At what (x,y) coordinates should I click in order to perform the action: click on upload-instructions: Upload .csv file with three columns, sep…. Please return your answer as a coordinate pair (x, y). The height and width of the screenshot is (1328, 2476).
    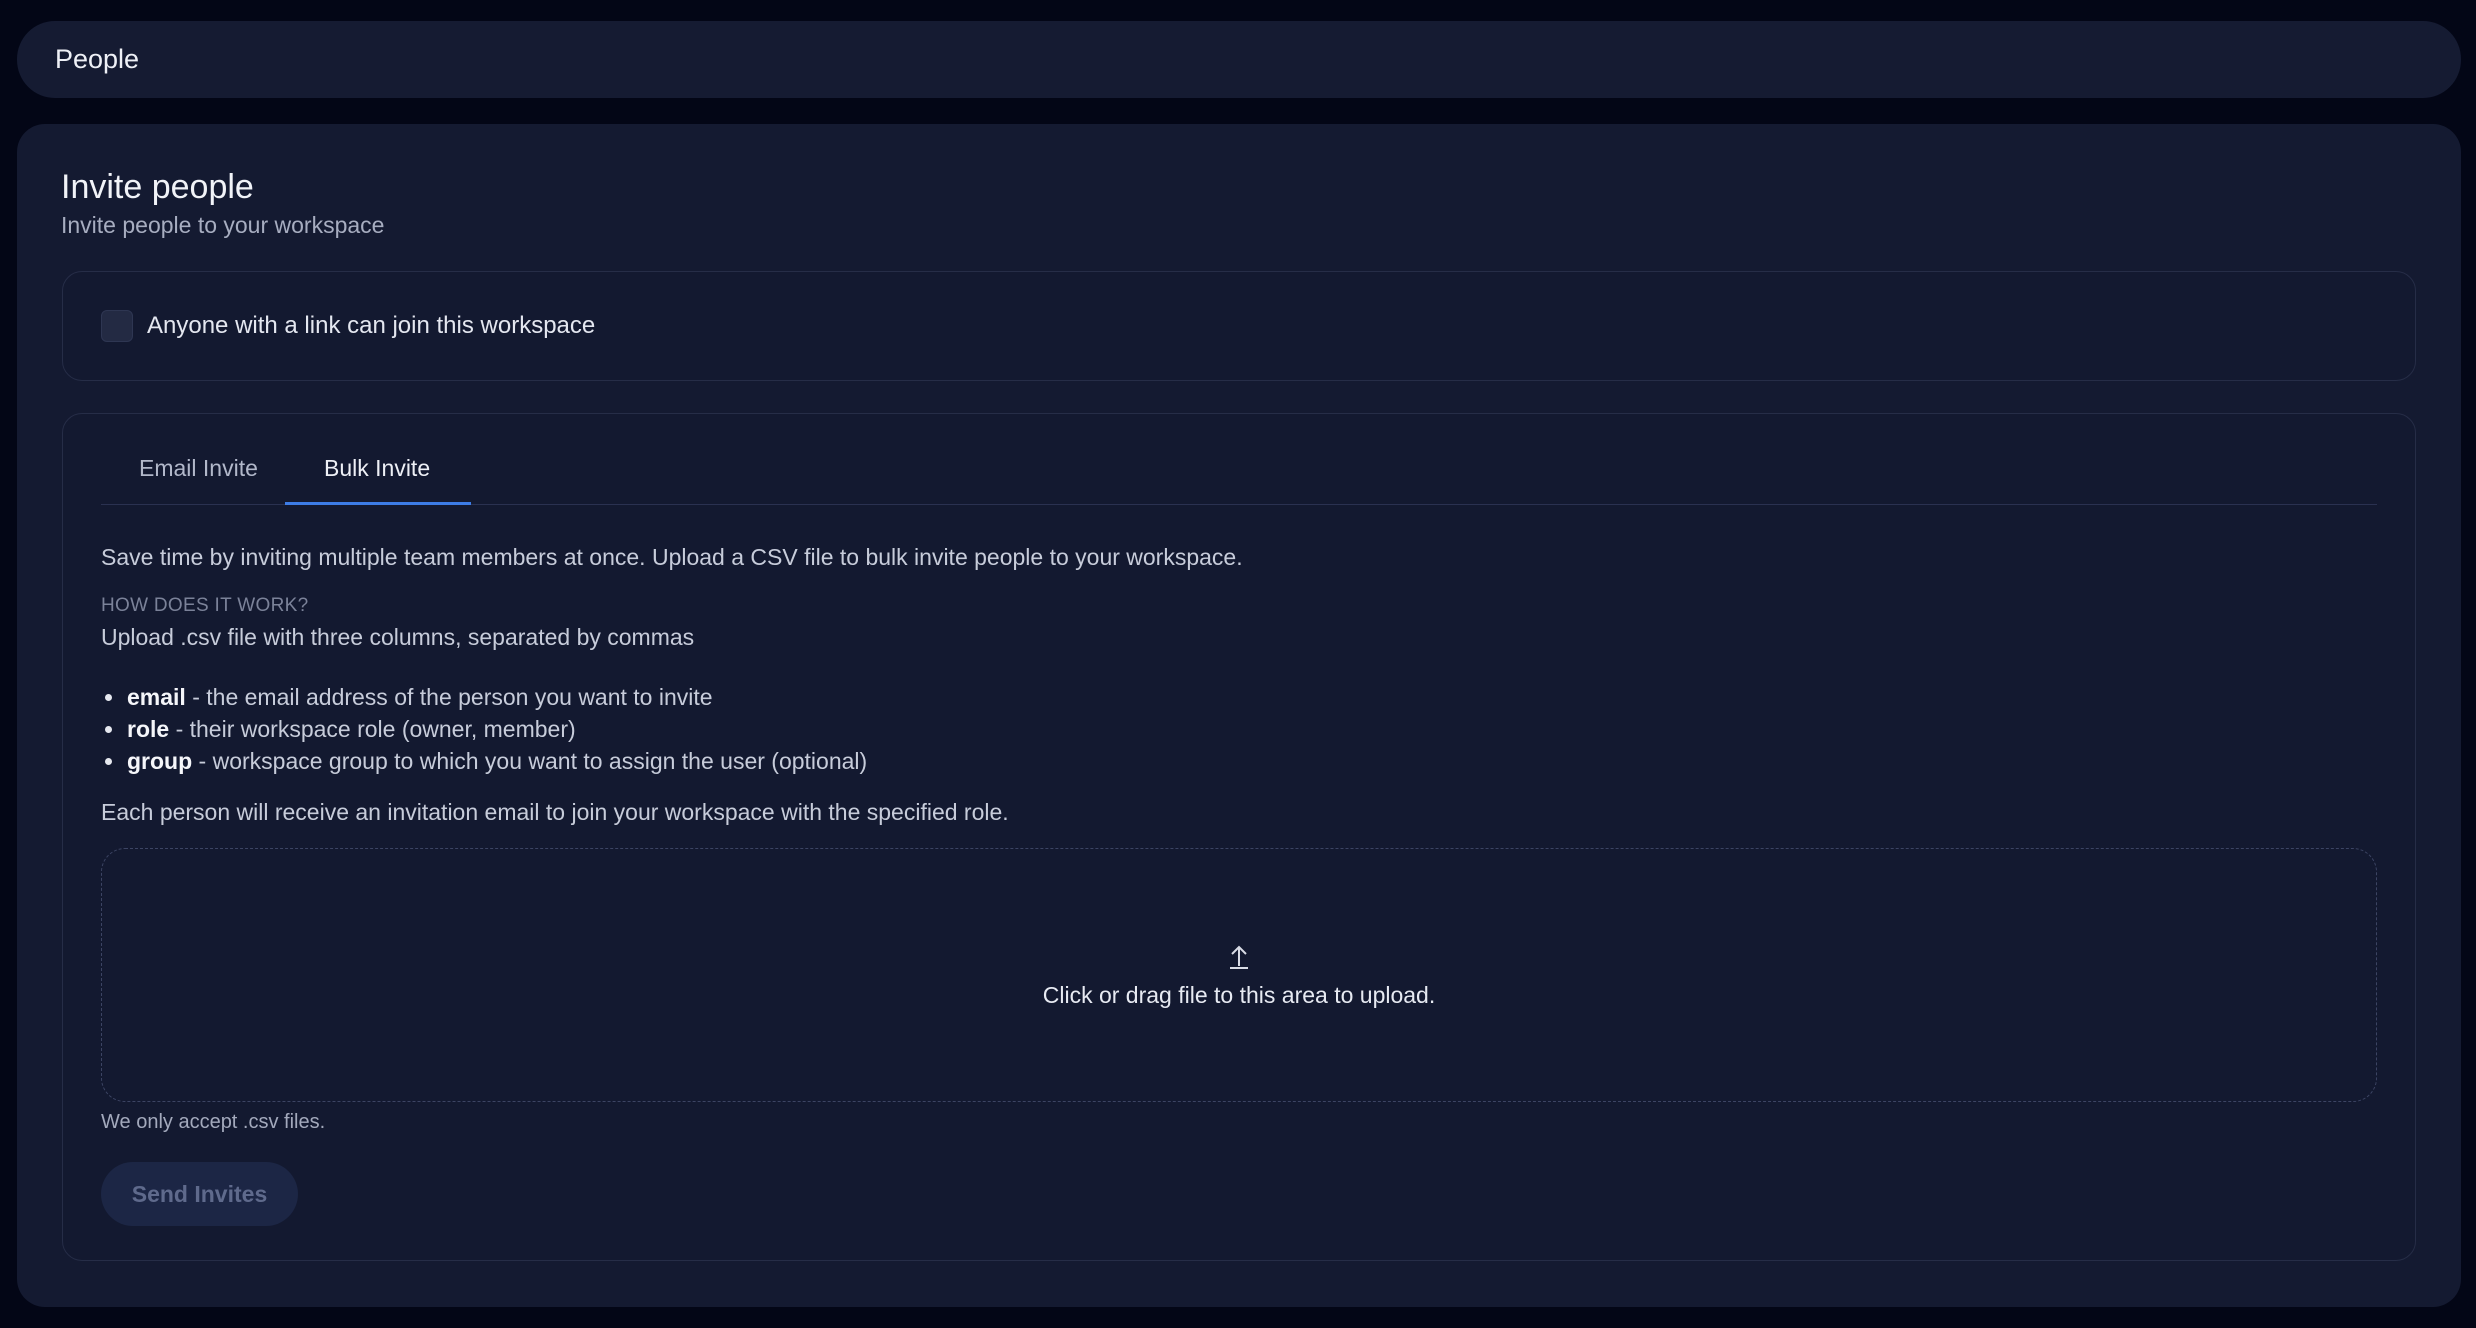
    Looking at the image, I should click on (398, 637).